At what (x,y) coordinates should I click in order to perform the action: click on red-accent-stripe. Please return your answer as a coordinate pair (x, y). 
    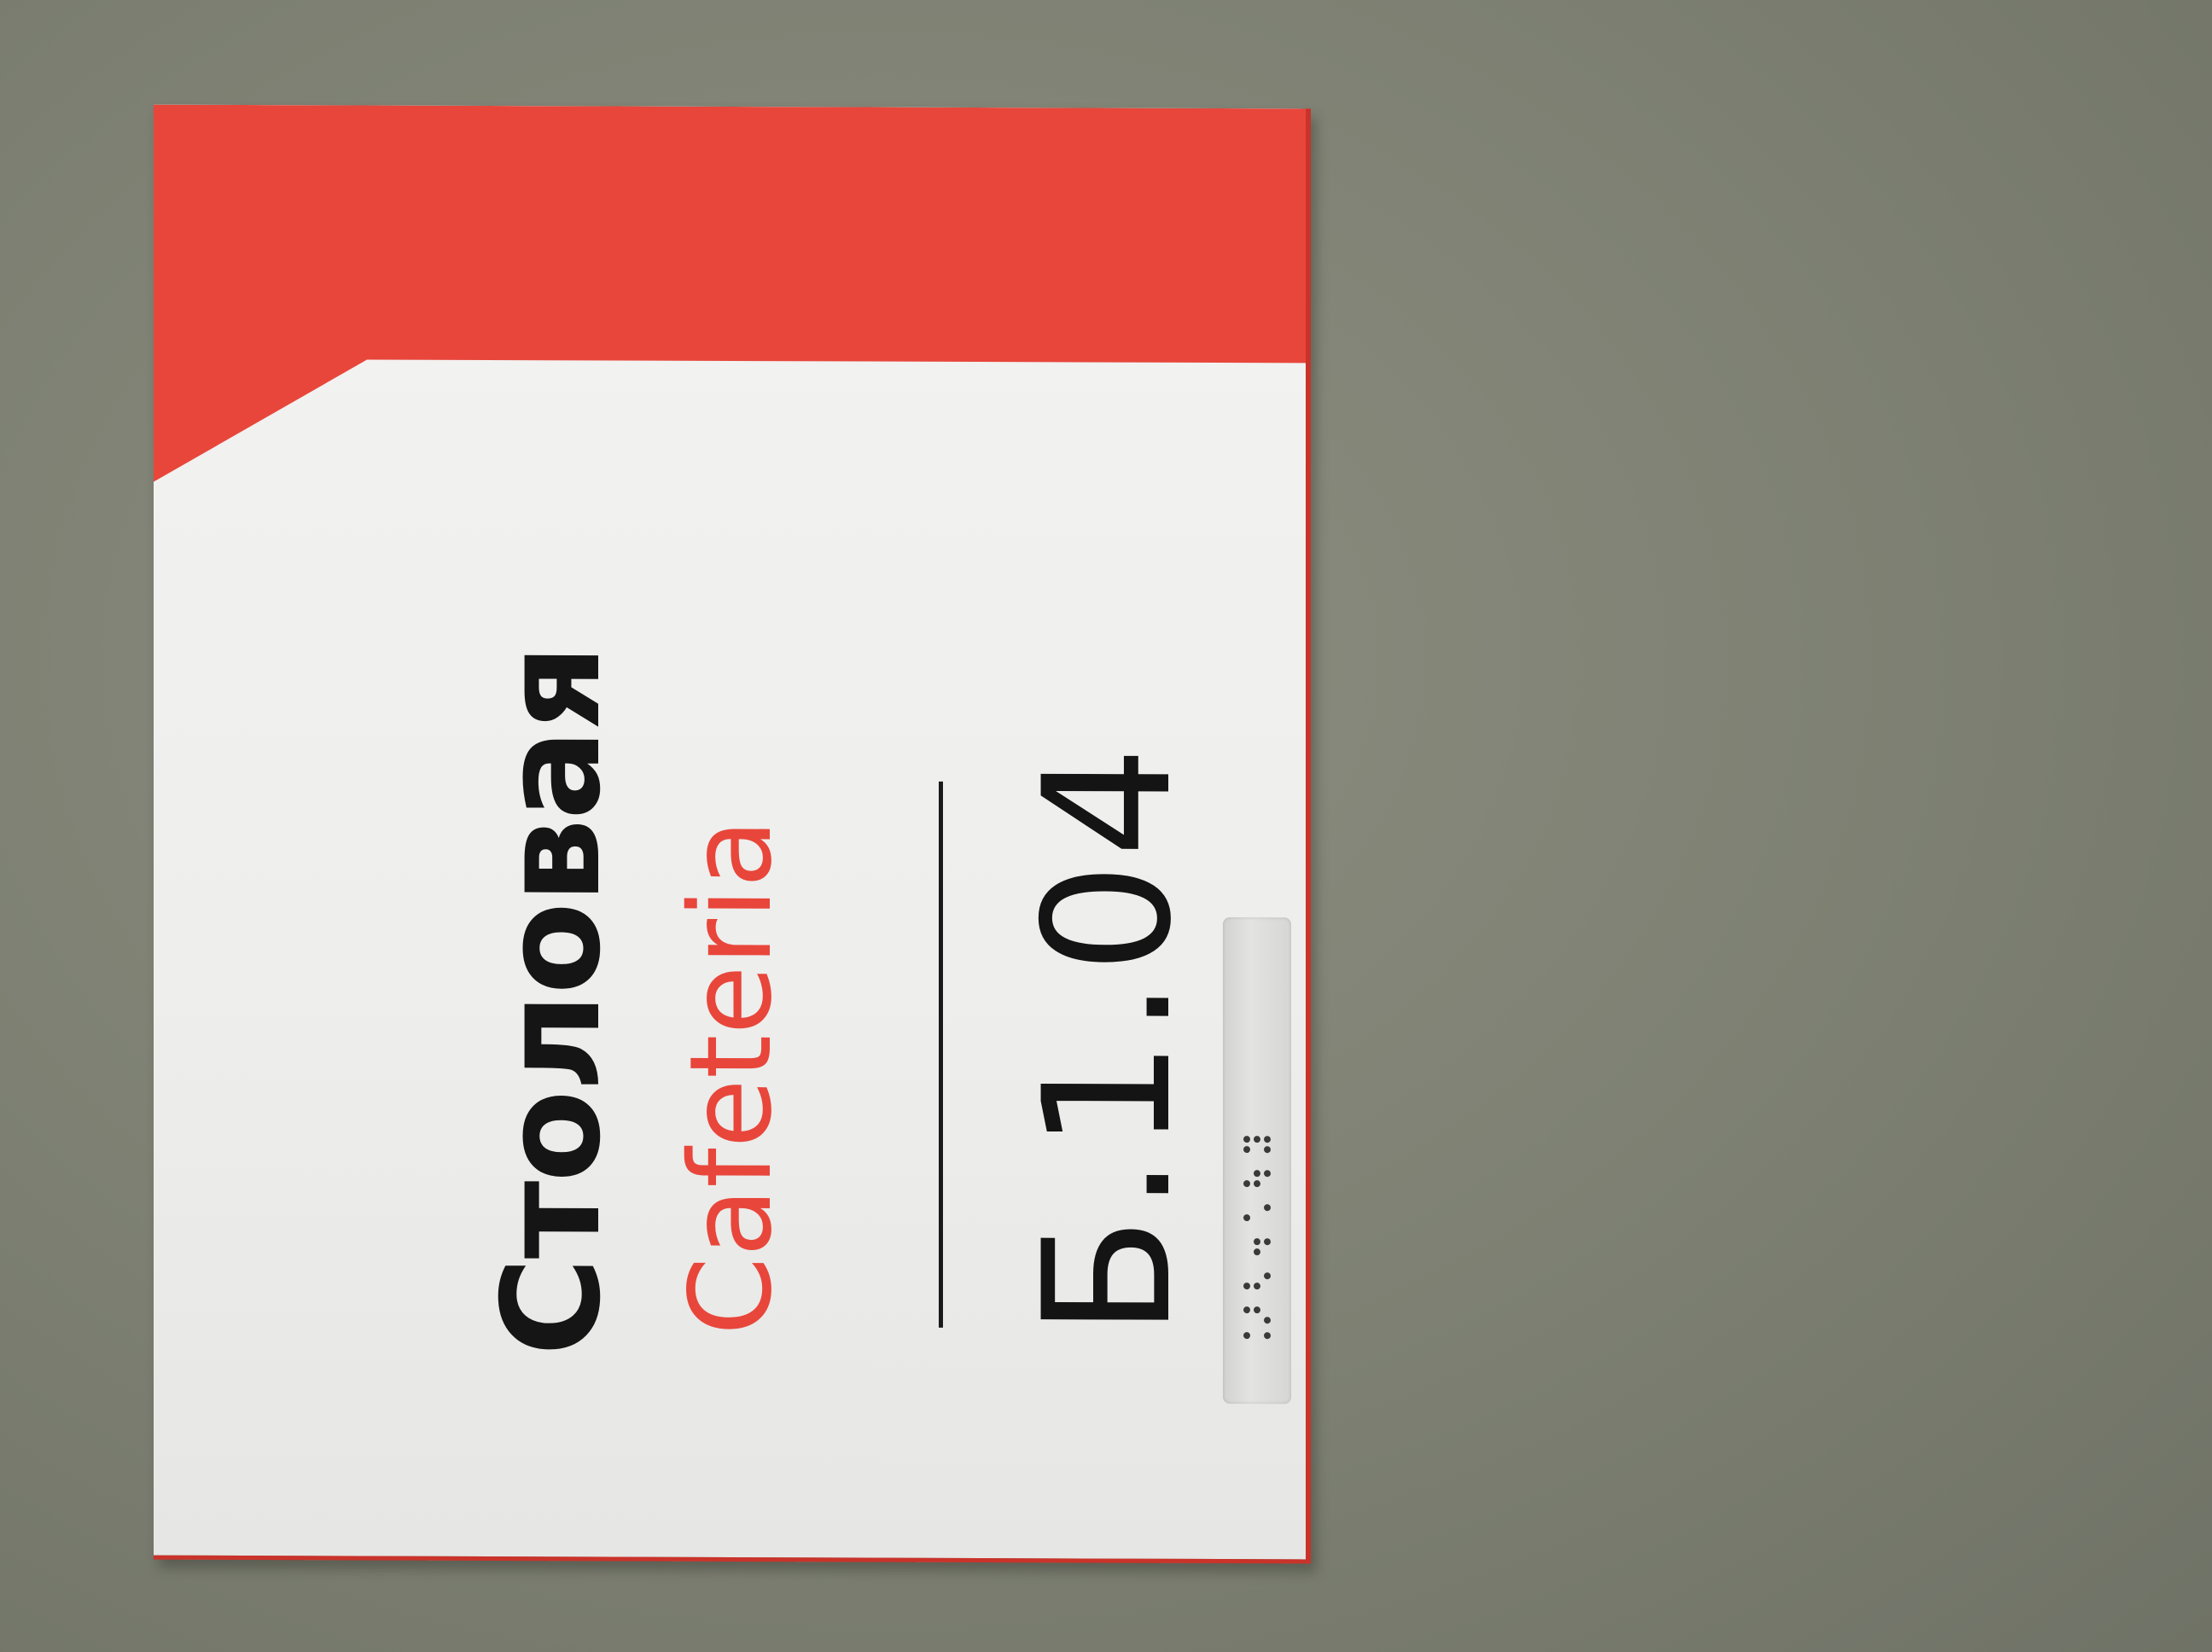
    Looking at the image, I should click on (730, 293).